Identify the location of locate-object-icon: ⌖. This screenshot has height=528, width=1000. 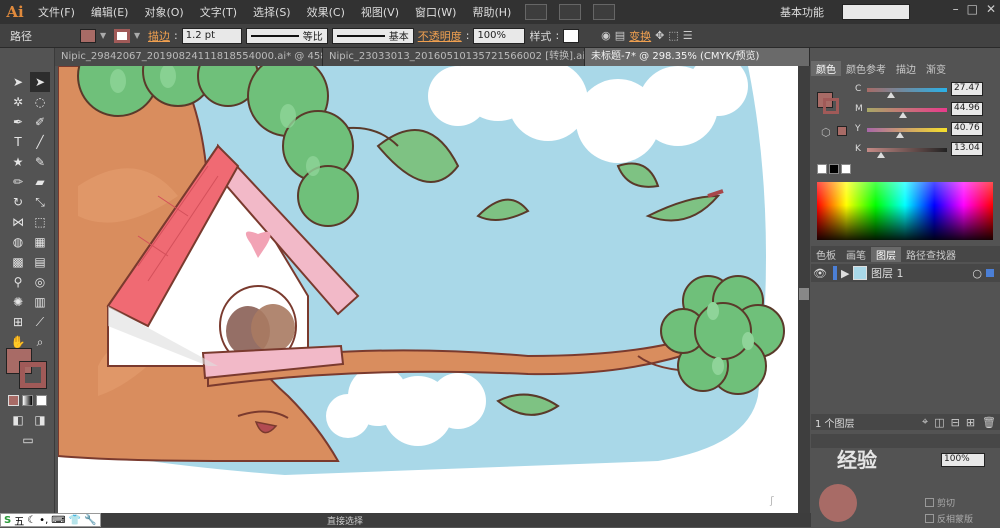
(925, 422).